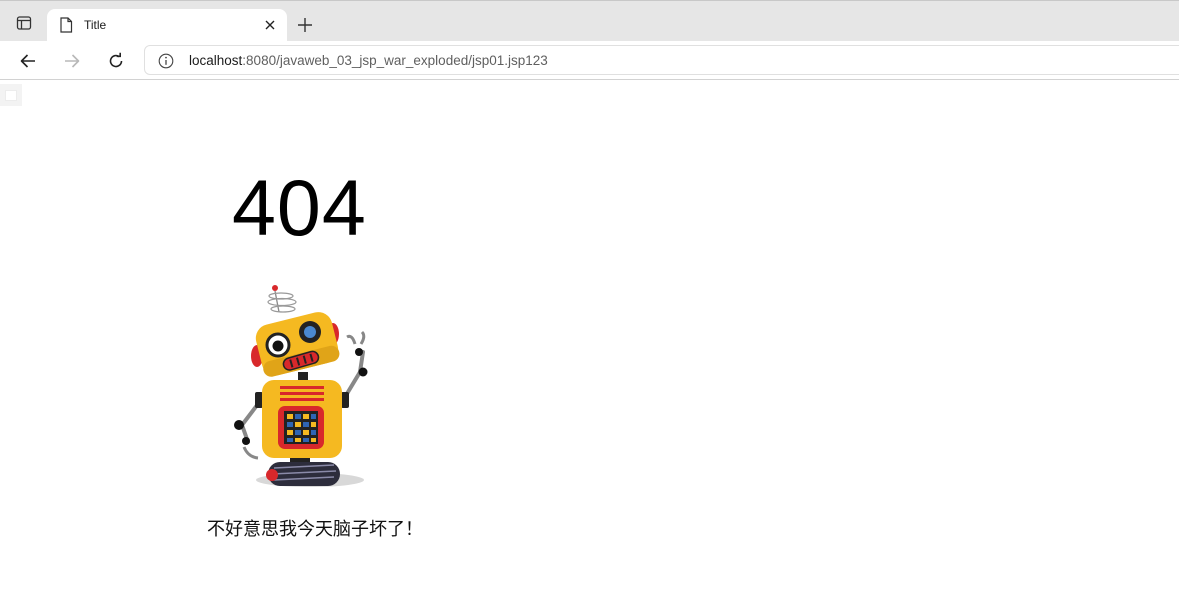  What do you see at coordinates (216, 60) in the screenshot?
I see `url-host: localhost` at bounding box center [216, 60].